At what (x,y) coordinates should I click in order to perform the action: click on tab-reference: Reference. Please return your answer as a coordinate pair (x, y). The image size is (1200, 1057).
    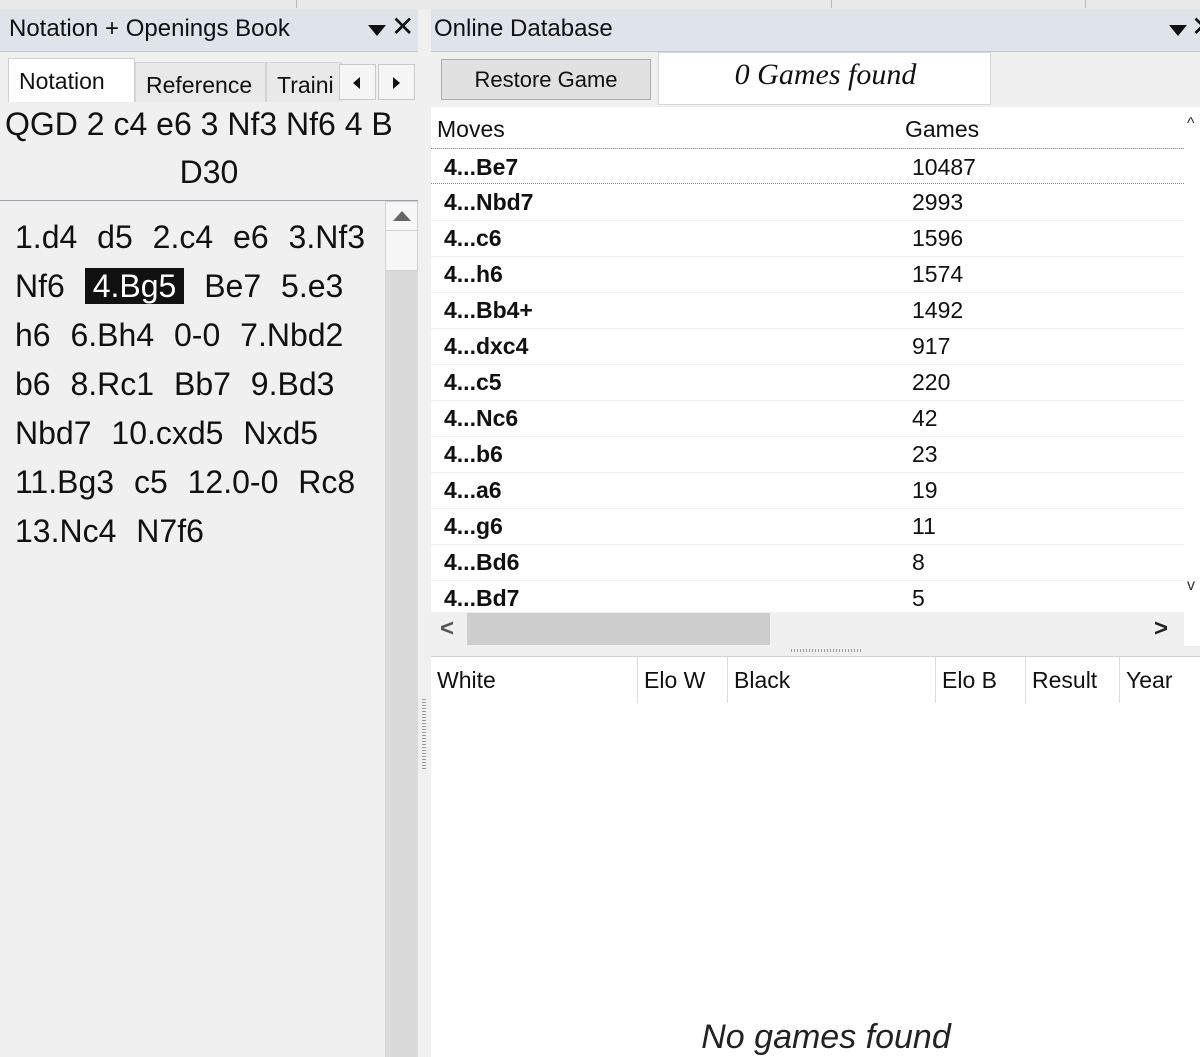
    Looking at the image, I should click on (200, 82).